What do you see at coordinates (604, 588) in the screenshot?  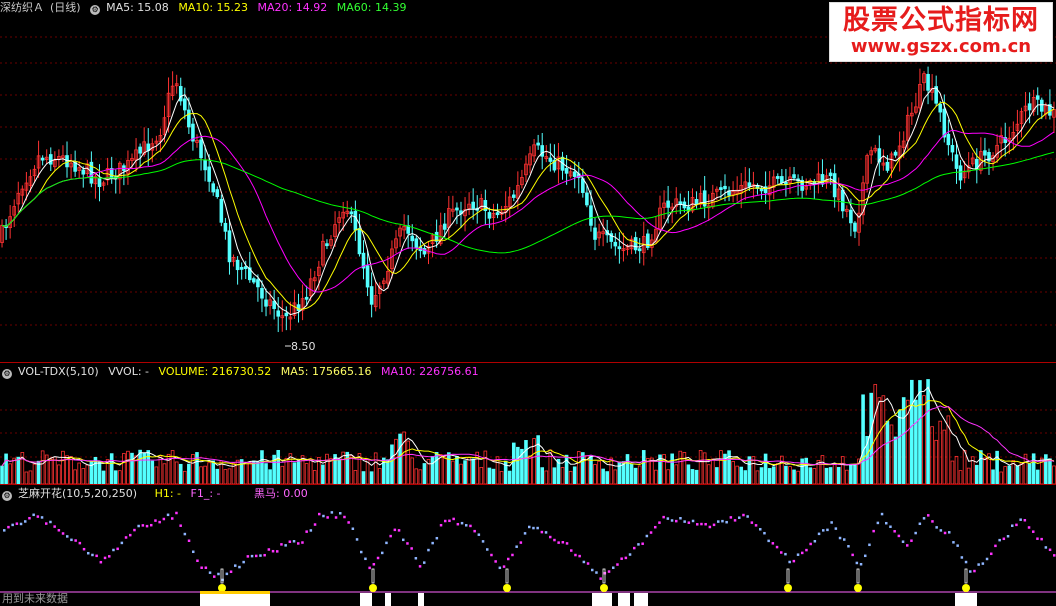 I see `signal-dot` at bounding box center [604, 588].